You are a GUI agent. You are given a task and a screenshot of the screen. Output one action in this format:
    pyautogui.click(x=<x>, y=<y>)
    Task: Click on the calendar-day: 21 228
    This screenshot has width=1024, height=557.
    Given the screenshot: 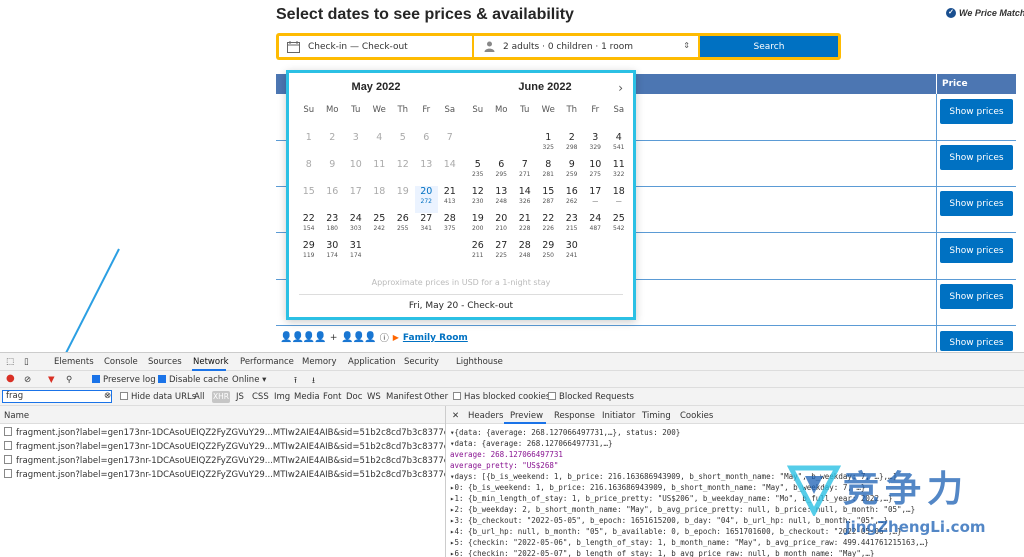 What is the action you would take?
    pyautogui.click(x=525, y=226)
    